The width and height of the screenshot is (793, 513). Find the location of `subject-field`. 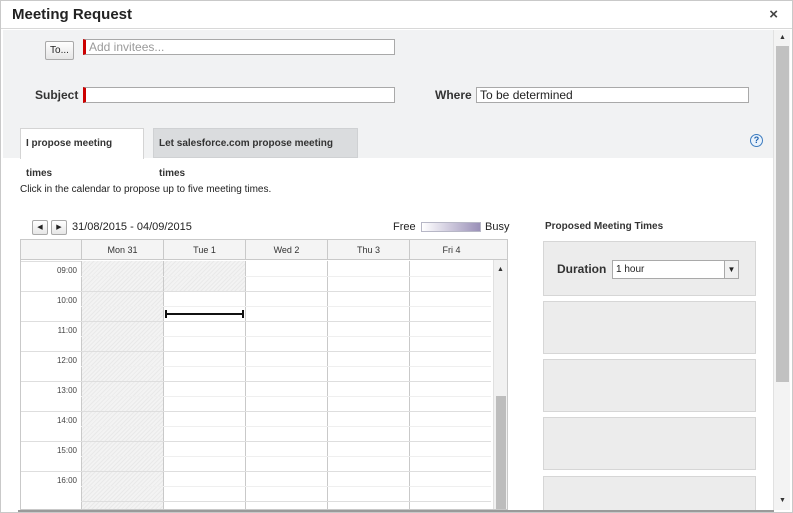

subject-field is located at coordinates (239, 95).